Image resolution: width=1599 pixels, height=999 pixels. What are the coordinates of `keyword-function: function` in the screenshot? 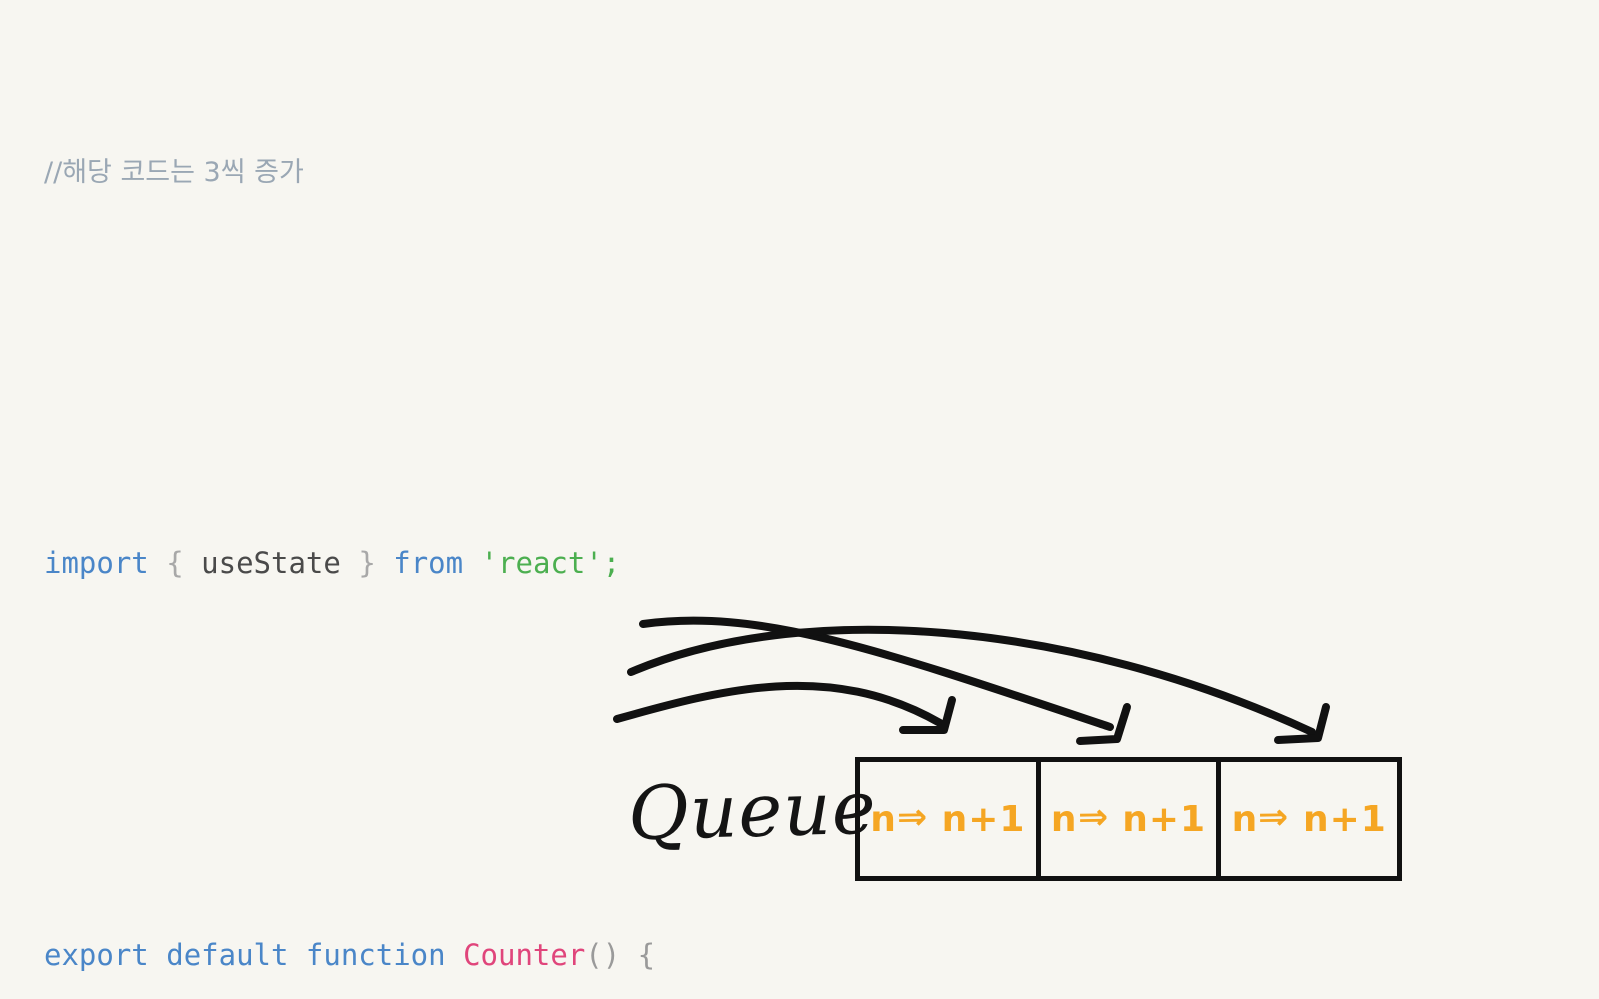 It's located at (375, 955).